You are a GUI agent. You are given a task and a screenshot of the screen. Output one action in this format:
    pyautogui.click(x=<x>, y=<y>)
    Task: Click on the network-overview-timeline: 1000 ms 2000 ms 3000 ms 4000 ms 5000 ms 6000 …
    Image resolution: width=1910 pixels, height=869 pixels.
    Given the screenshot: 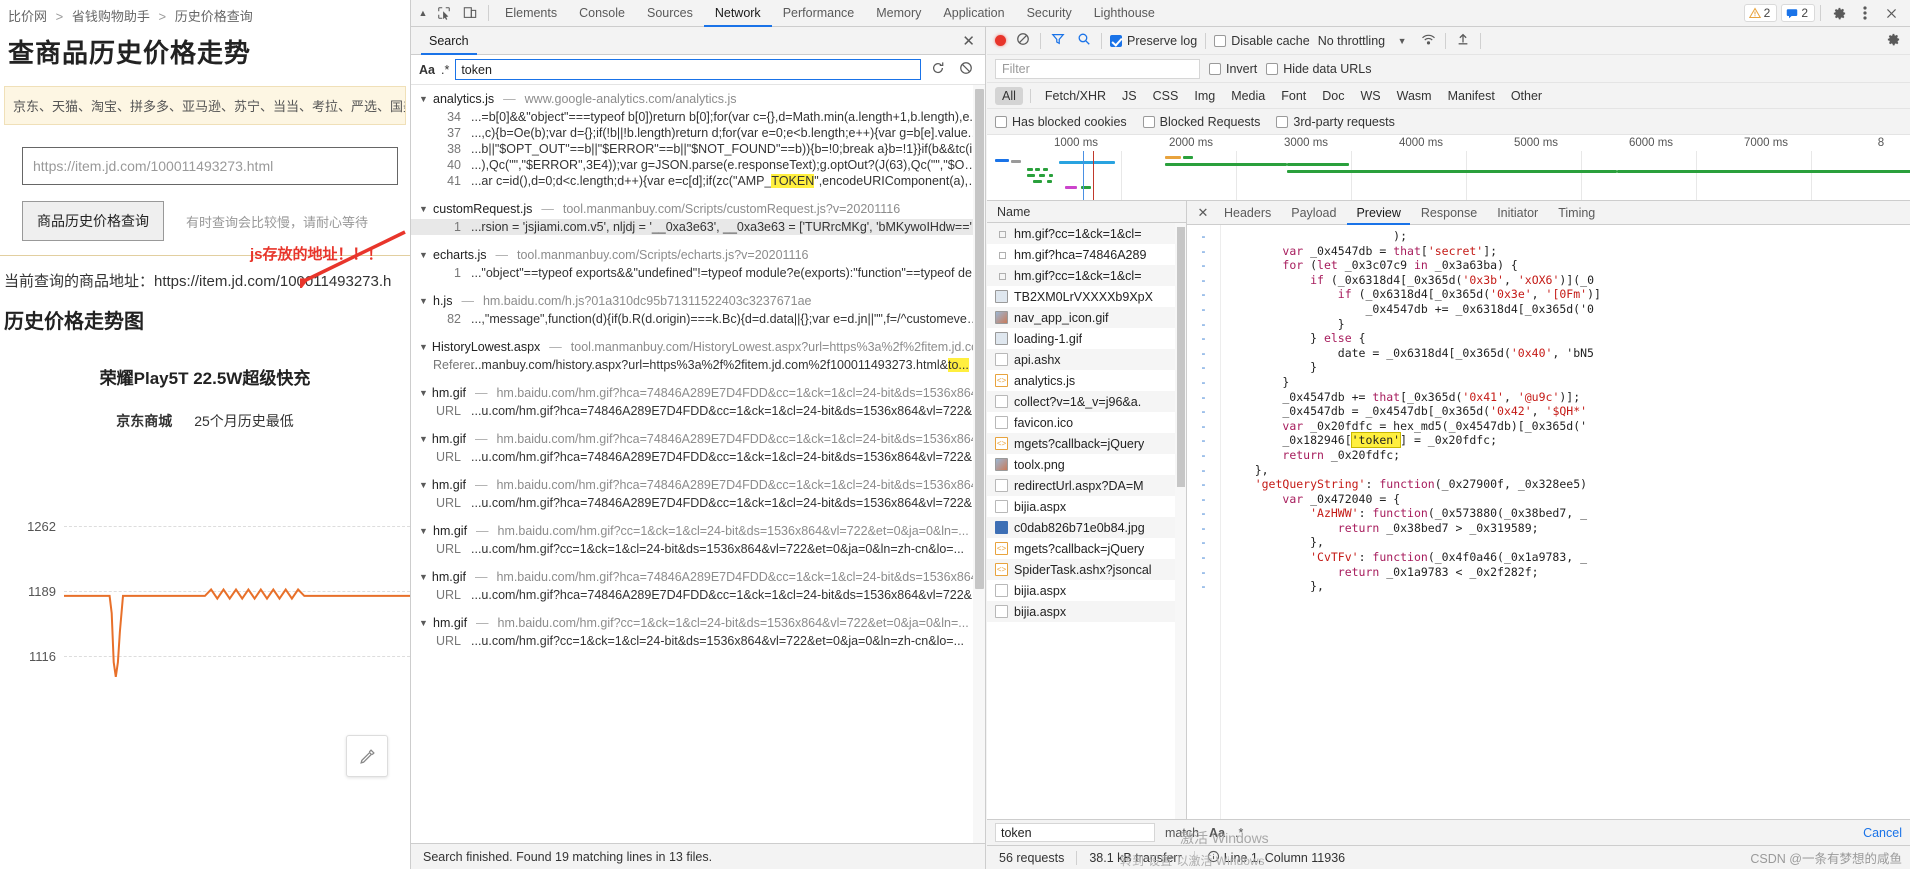 What is the action you would take?
    pyautogui.click(x=1448, y=168)
    